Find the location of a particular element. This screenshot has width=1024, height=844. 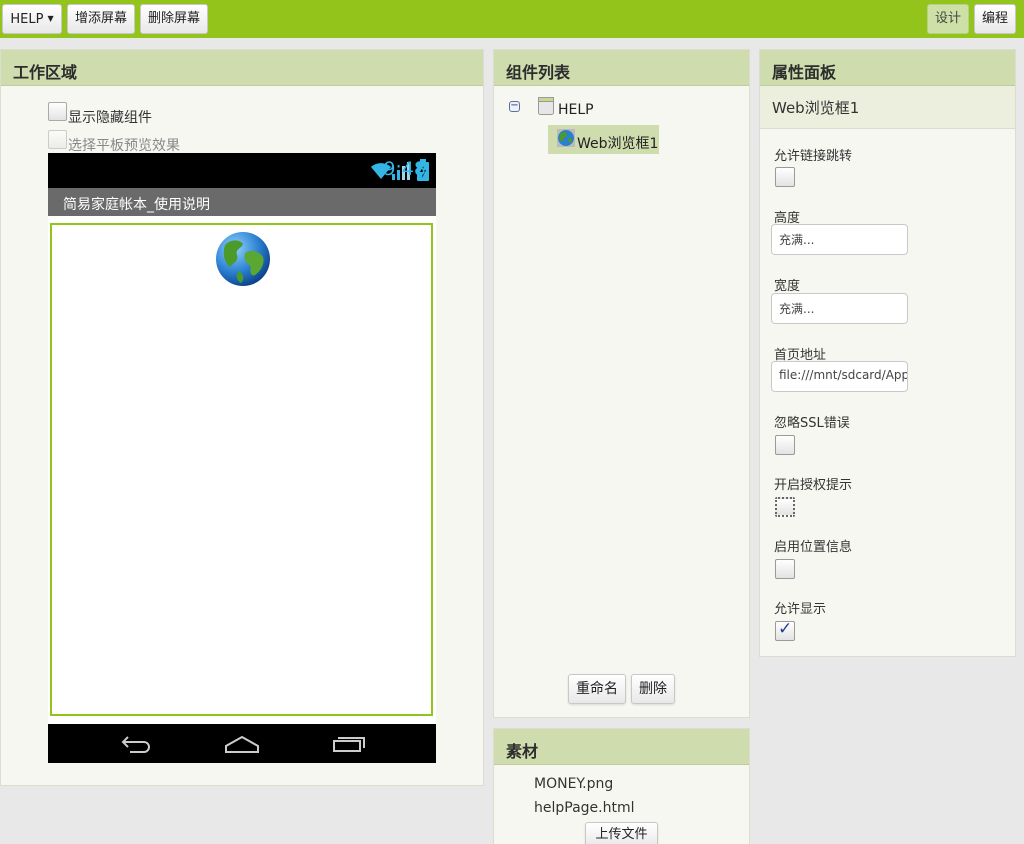

asset-item: MONEY.png is located at coordinates (573, 784).